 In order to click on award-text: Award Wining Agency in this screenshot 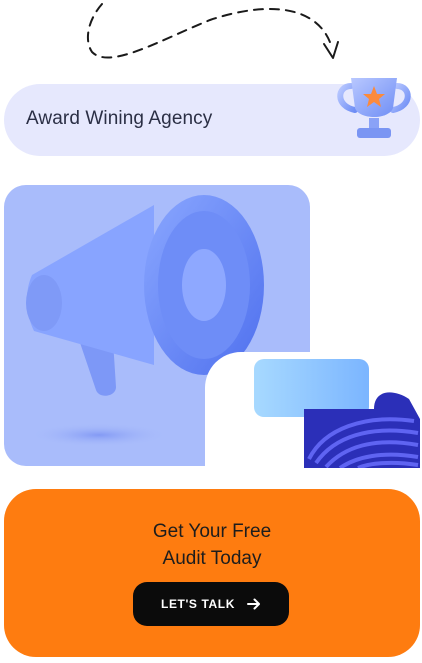, I will do `click(119, 118)`.